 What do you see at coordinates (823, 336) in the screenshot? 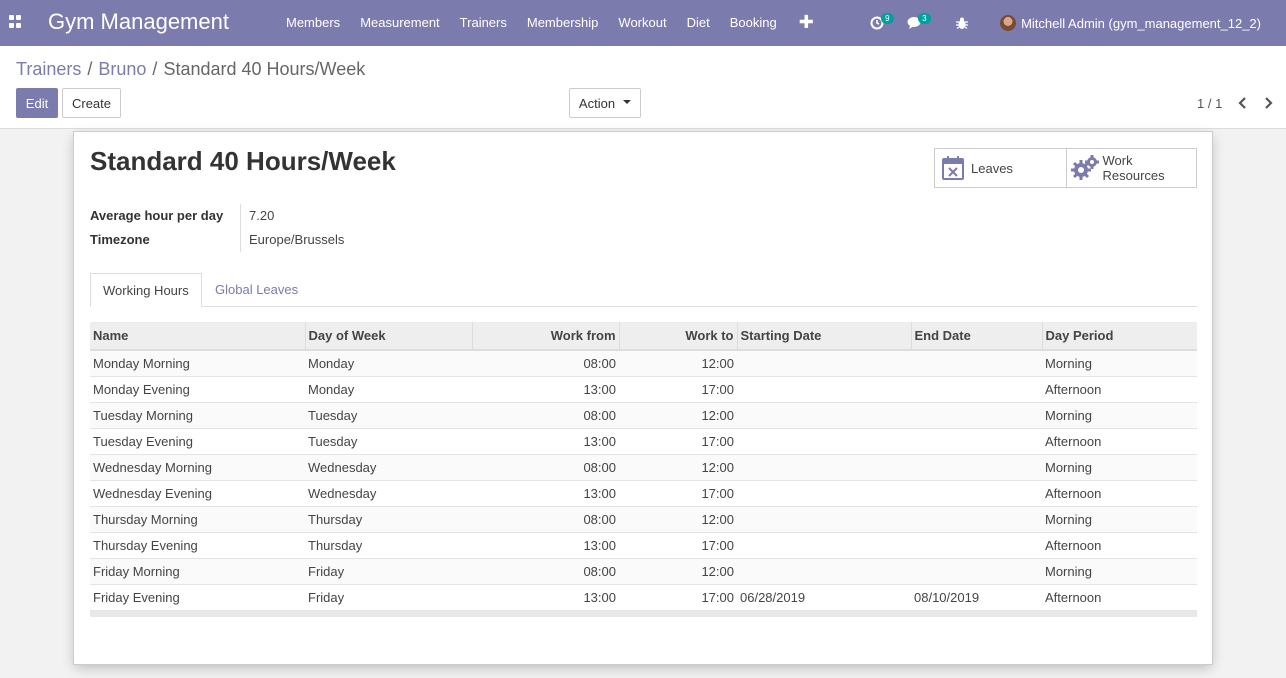
I see `column-header-starting-date: Starting Date` at bounding box center [823, 336].